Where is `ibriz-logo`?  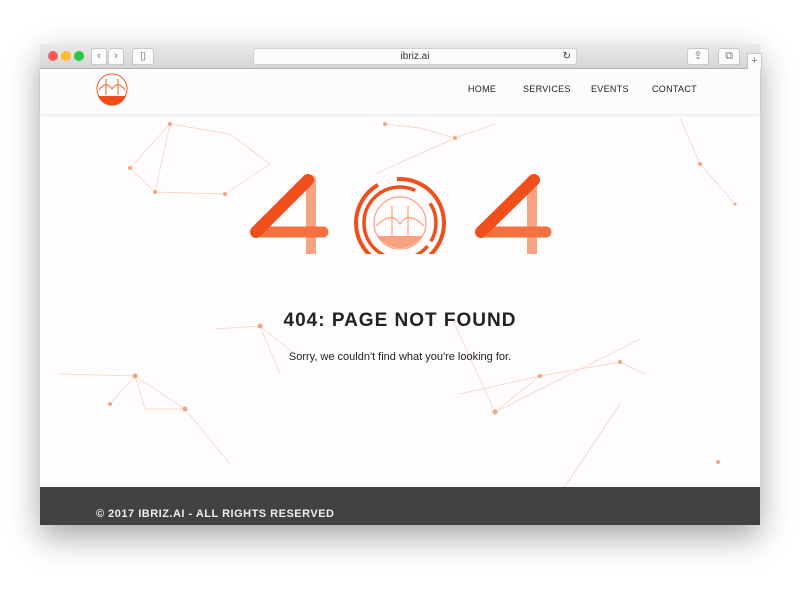 ibriz-logo is located at coordinates (112, 89).